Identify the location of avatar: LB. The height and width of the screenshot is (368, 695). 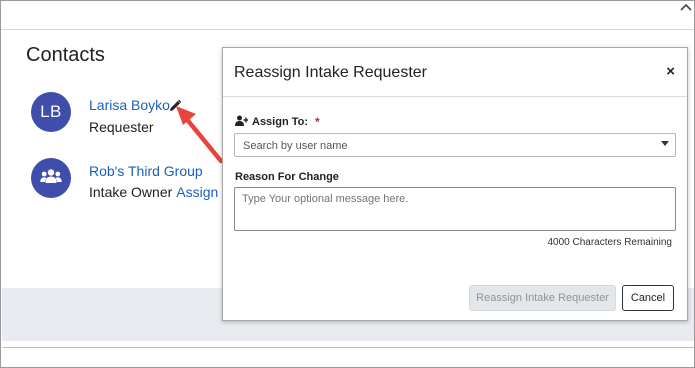
(51, 112).